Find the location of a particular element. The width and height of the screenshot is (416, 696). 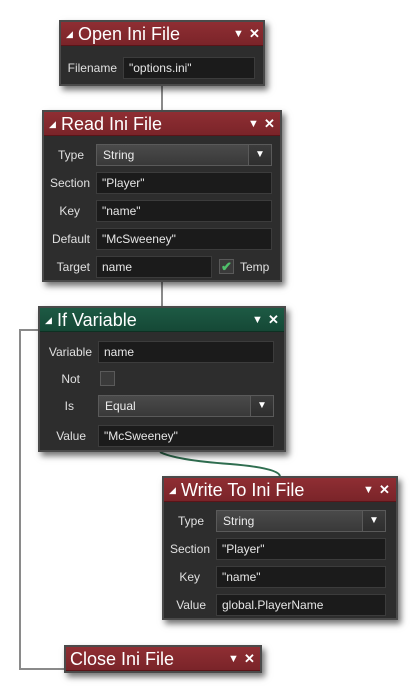

temp-label: Temp is located at coordinates (255, 267).